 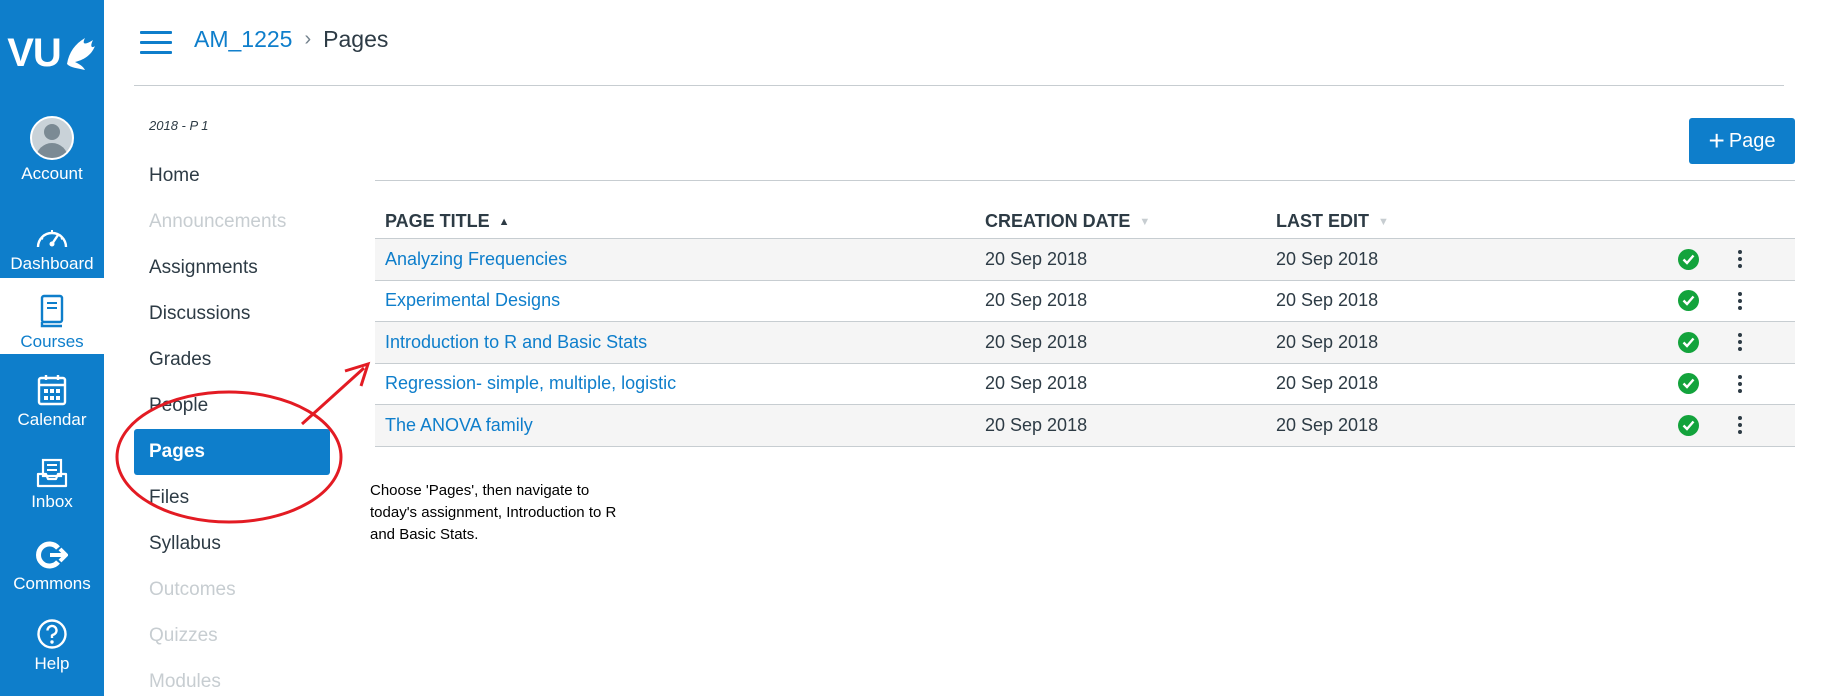 What do you see at coordinates (34, 52) in the screenshot?
I see `logo-text: VU` at bounding box center [34, 52].